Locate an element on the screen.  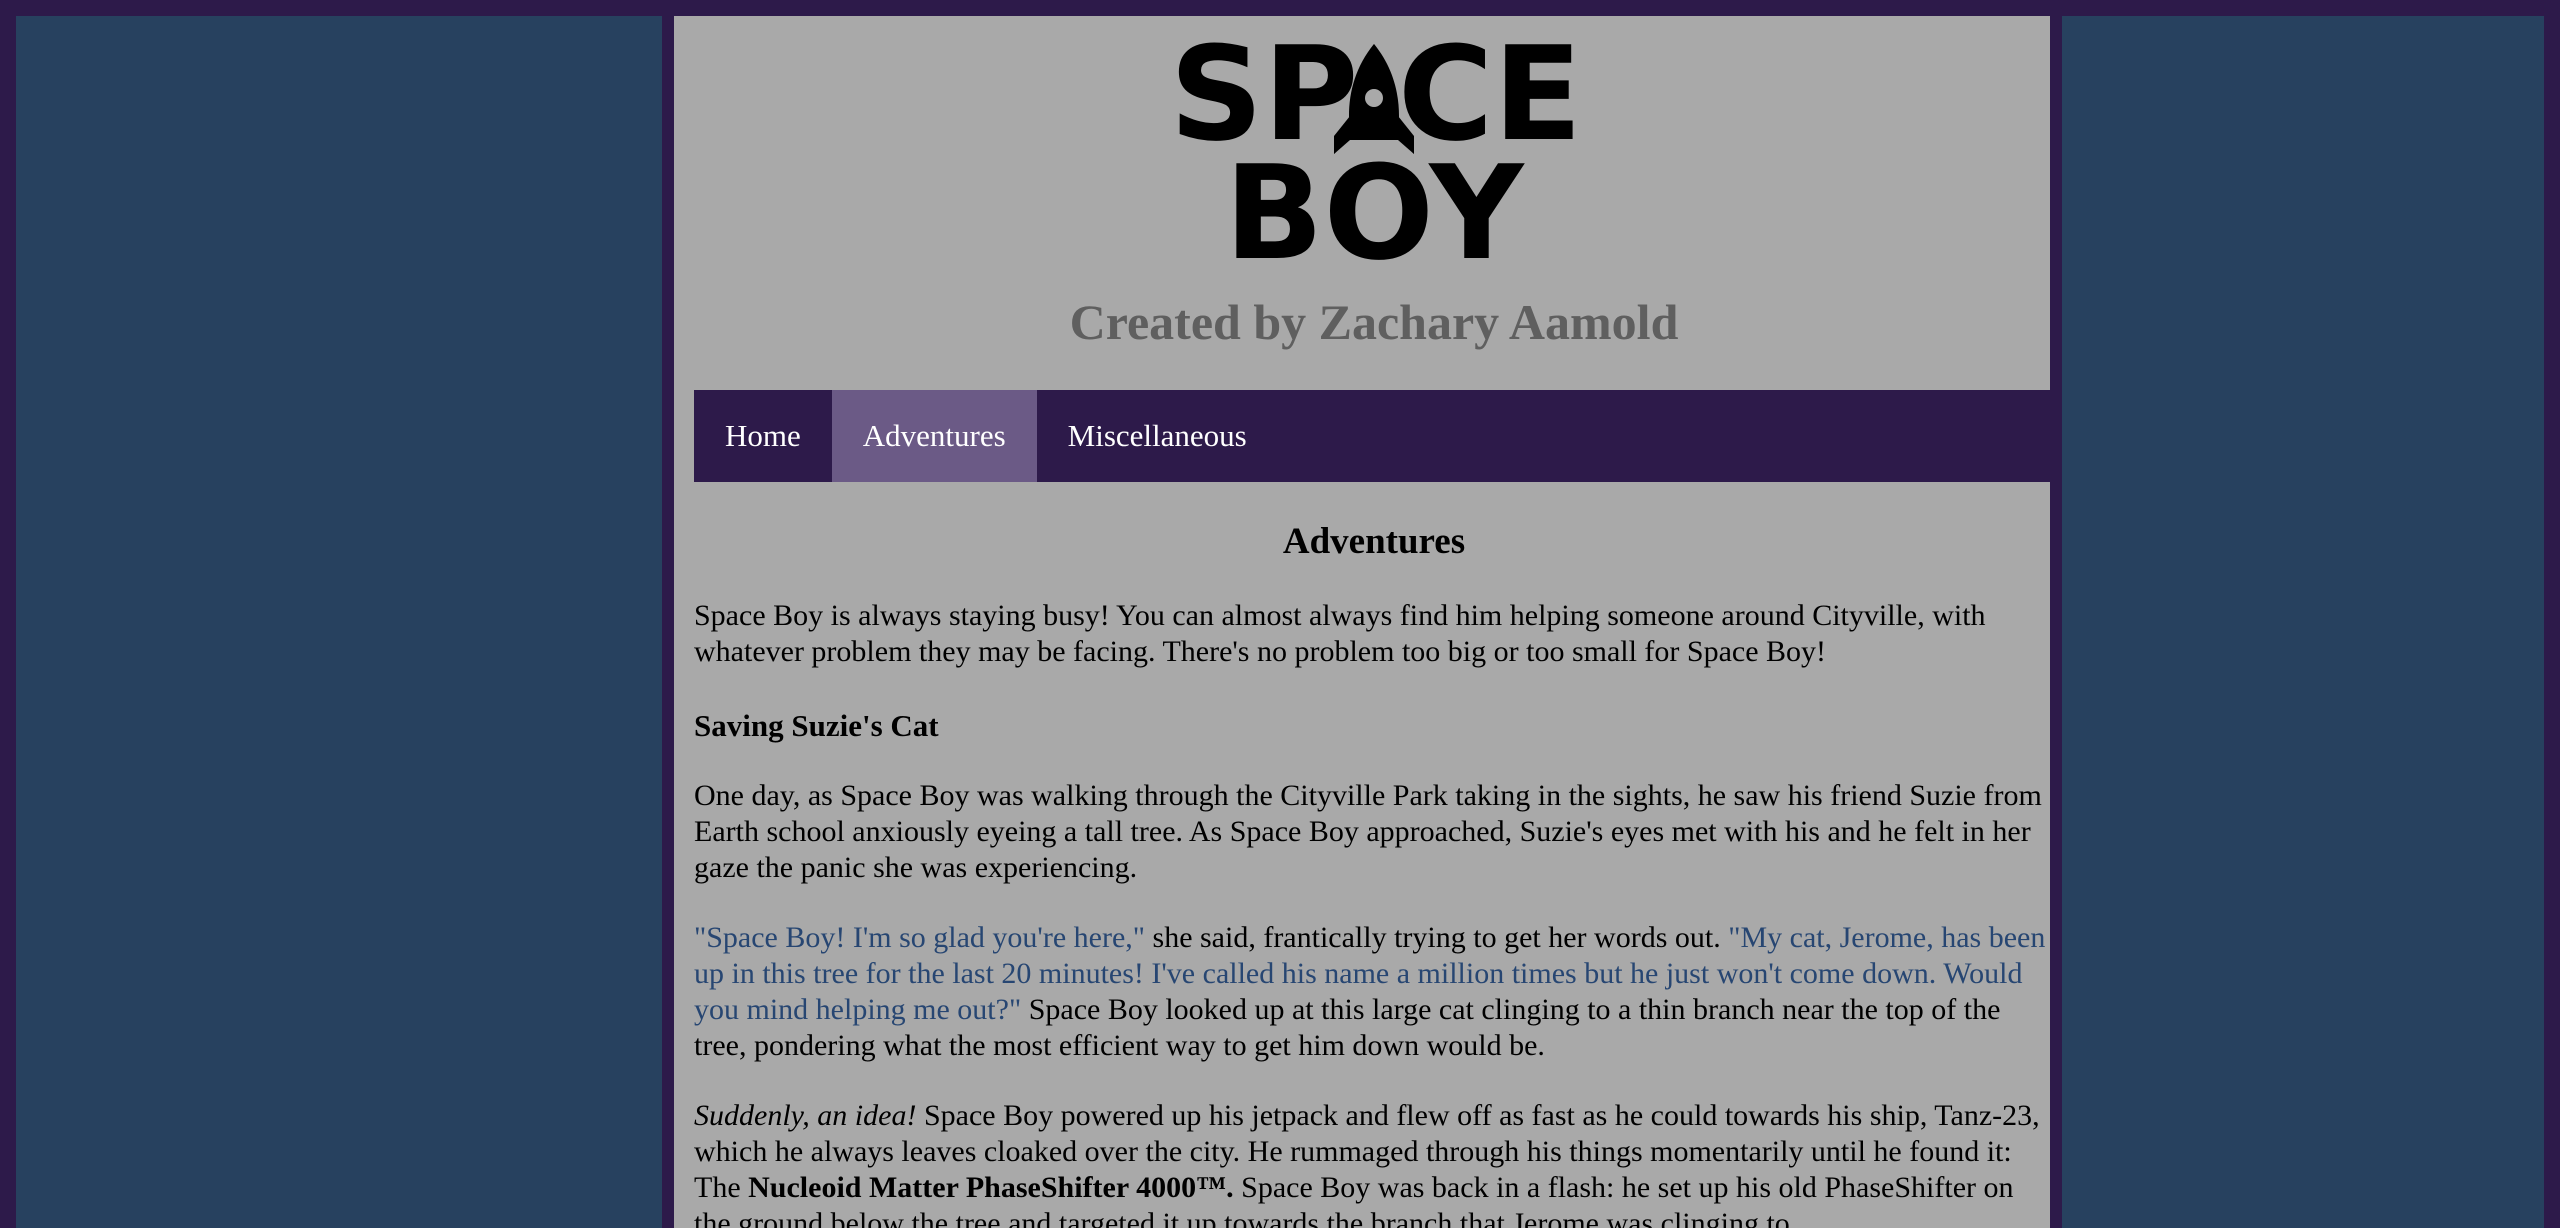
space-boy-logo: SP CE BOY is located at coordinates (1374, 153).